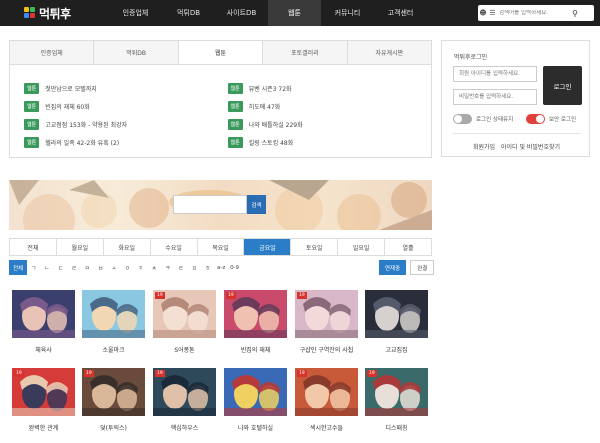  I want to click on webtoon-card: 19 S어퐁톤, so click(184, 322).